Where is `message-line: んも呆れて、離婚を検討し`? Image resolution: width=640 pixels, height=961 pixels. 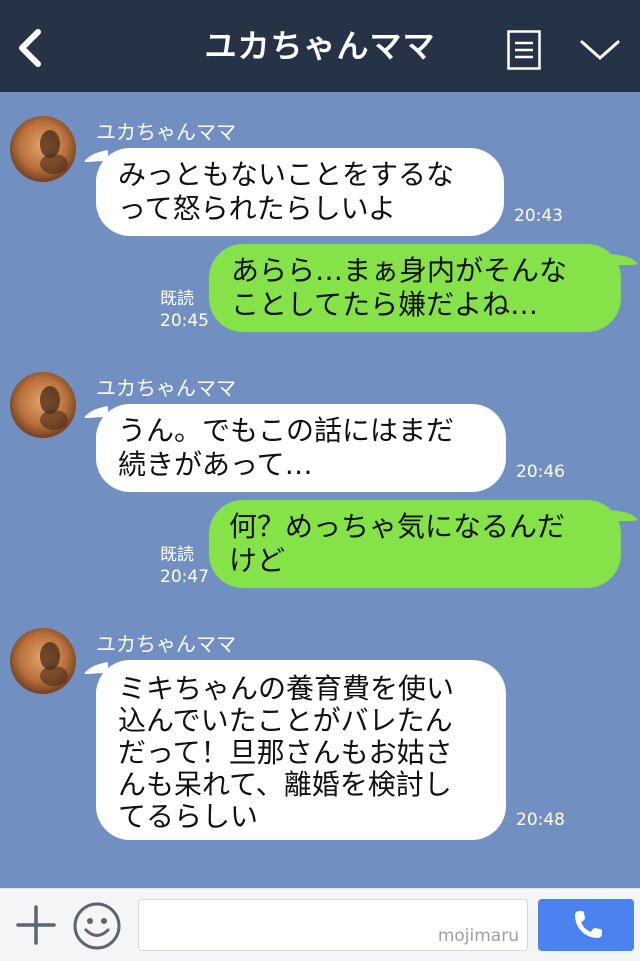 message-line: んも呆れて、離婚を検討し is located at coordinates (285, 784).